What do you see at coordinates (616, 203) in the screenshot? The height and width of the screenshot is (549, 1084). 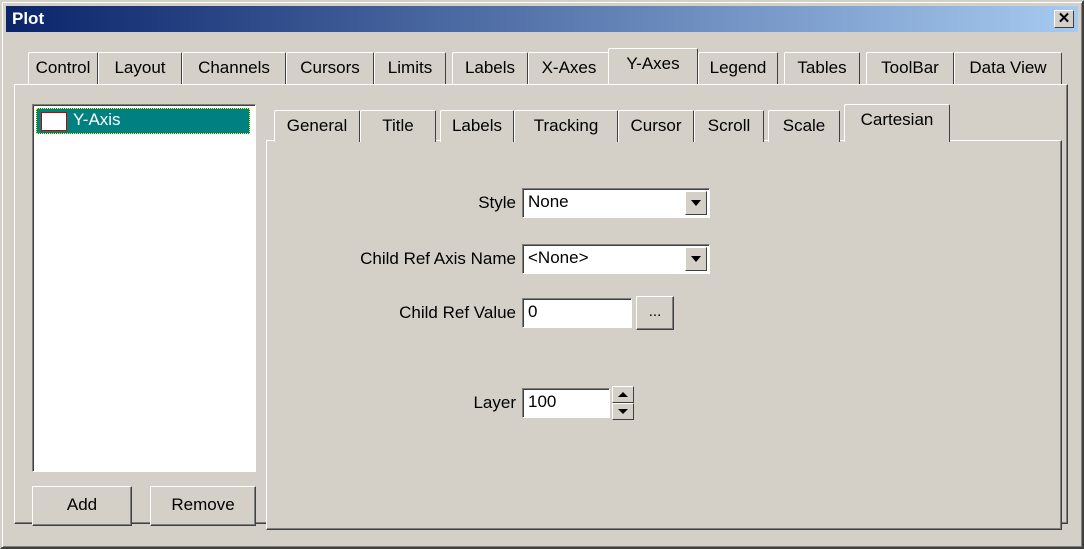 I see `style-select: None` at bounding box center [616, 203].